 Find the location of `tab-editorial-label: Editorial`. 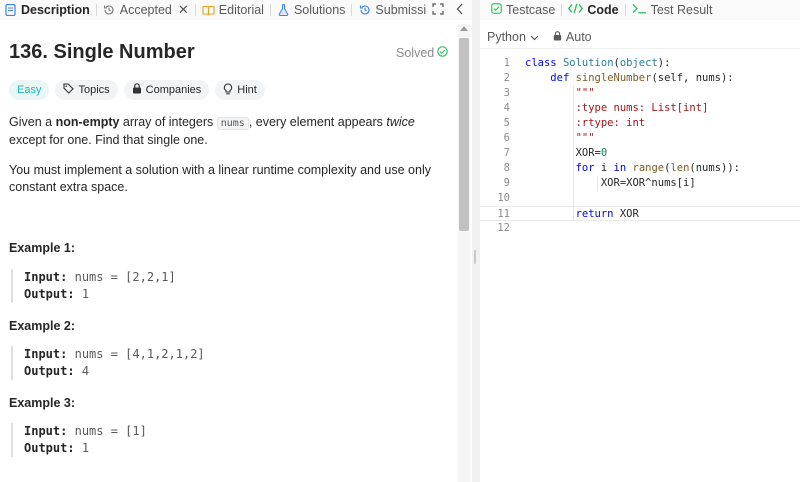

tab-editorial-label: Editorial is located at coordinates (241, 10).